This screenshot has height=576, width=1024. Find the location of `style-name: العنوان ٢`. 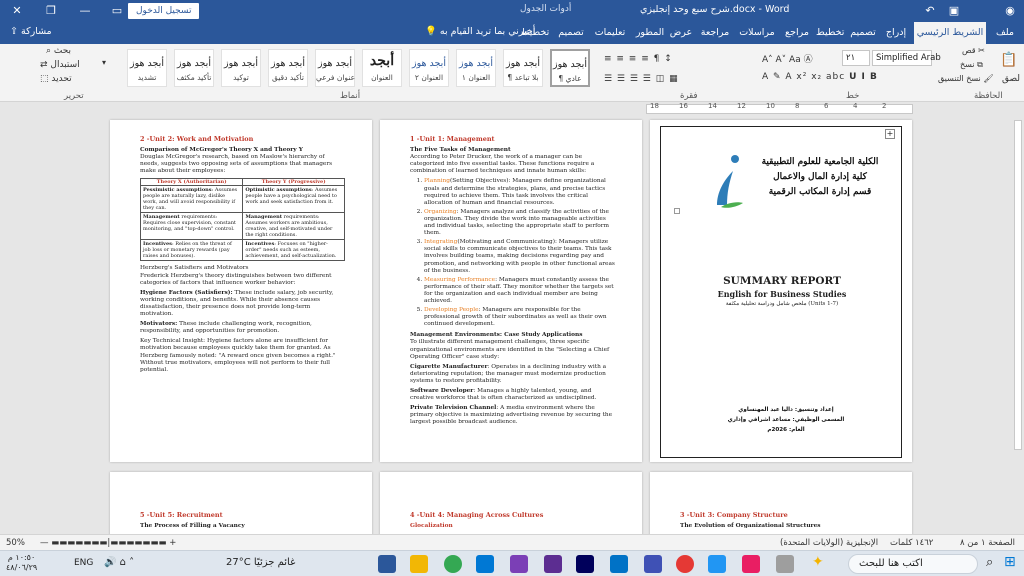

style-name: العنوان ٢ is located at coordinates (429, 77).